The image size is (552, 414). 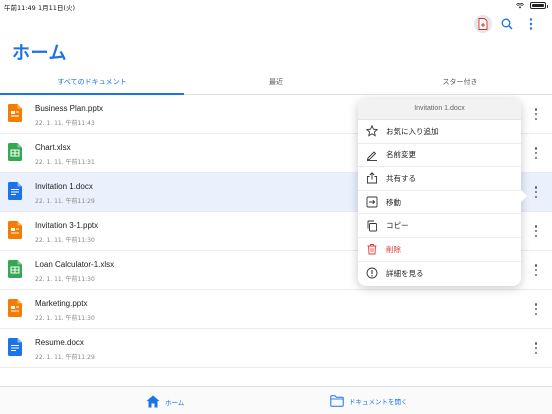 What do you see at coordinates (92, 83) in the screenshot?
I see `tab-all-documents: すべてのドキュメント` at bounding box center [92, 83].